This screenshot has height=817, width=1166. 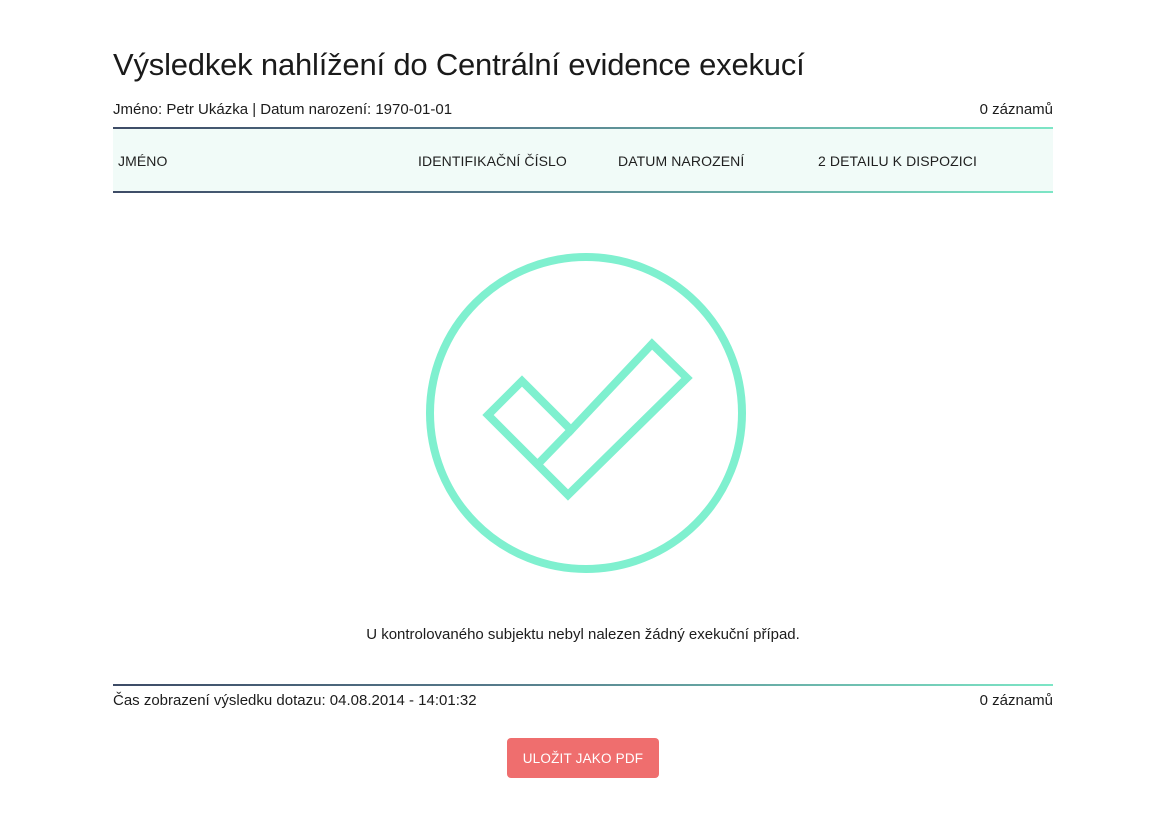 What do you see at coordinates (897, 161) in the screenshot?
I see `column-header-details-available: 2 DETAILU K DISPOZICI` at bounding box center [897, 161].